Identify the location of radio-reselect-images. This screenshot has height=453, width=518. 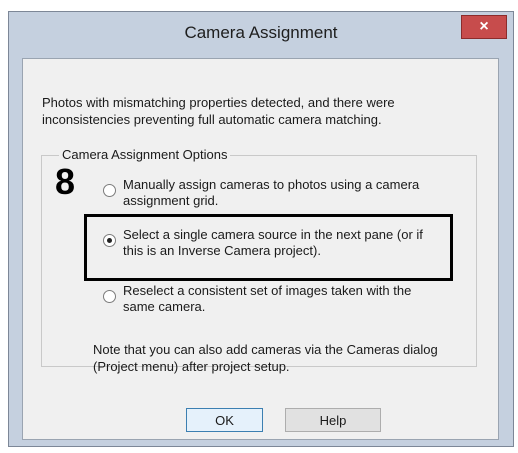
(109, 296).